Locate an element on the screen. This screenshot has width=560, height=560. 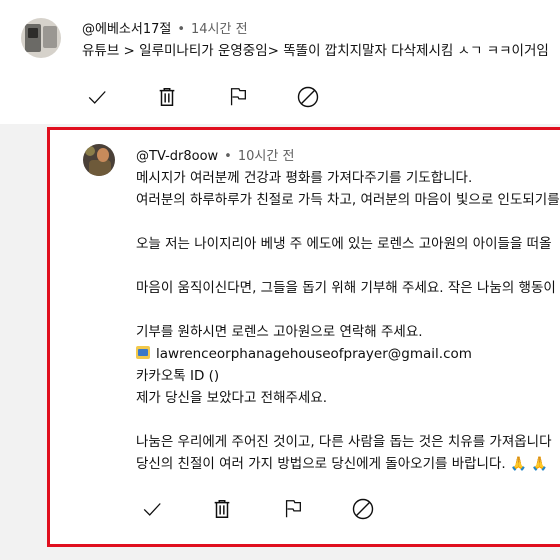
comment-actions is located at coordinates (214, 97).